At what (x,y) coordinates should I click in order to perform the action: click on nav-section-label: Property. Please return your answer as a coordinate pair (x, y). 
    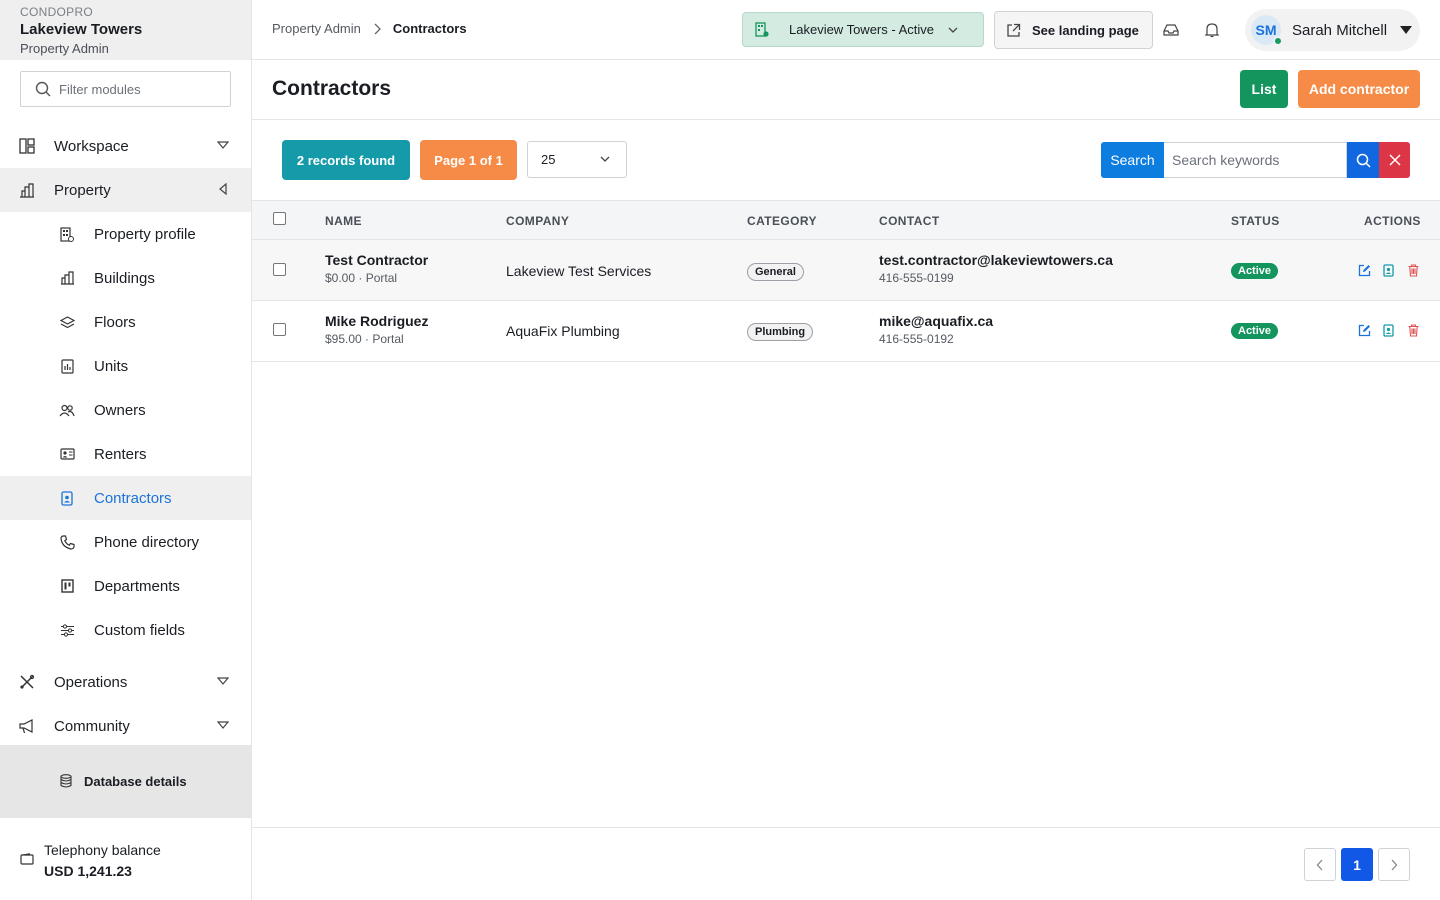
    Looking at the image, I should click on (82, 190).